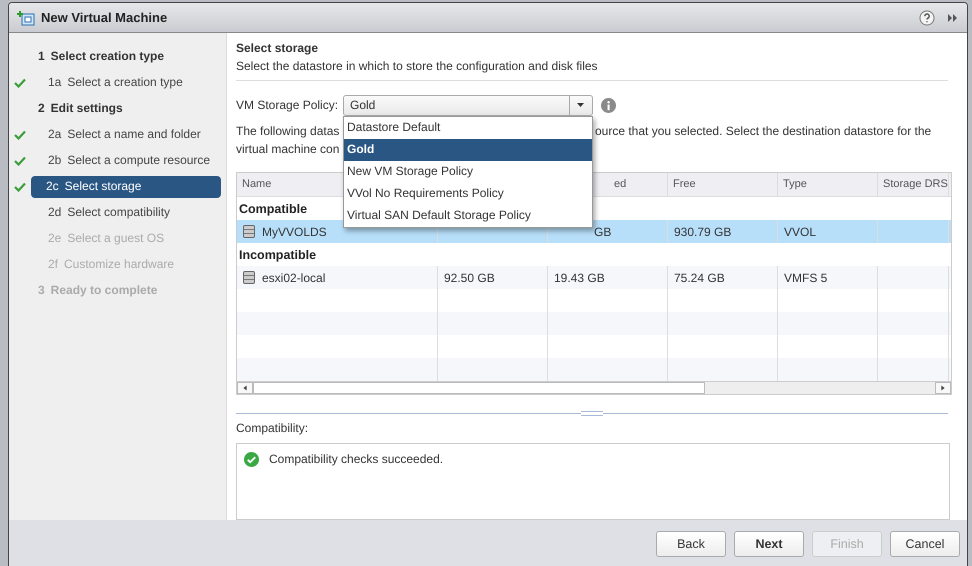 The width and height of the screenshot is (972, 566). Describe the element at coordinates (608, 105) in the screenshot. I see `info-icon` at that location.